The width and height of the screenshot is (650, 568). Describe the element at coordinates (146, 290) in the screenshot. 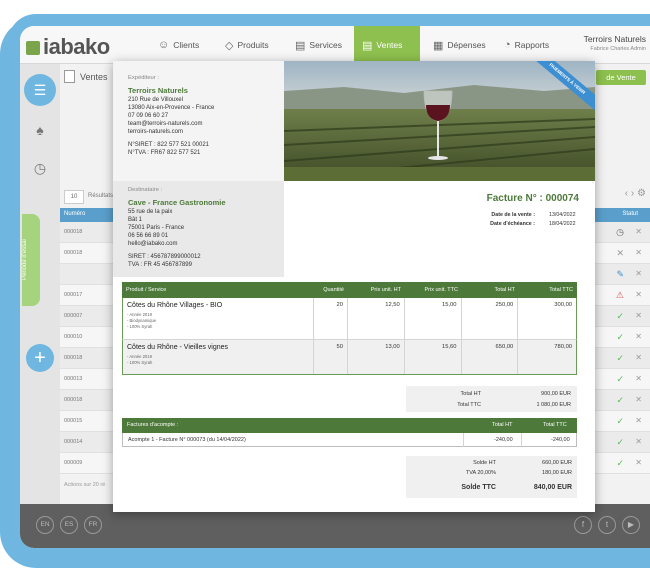

I see `header-product: Produit / Service` at that location.